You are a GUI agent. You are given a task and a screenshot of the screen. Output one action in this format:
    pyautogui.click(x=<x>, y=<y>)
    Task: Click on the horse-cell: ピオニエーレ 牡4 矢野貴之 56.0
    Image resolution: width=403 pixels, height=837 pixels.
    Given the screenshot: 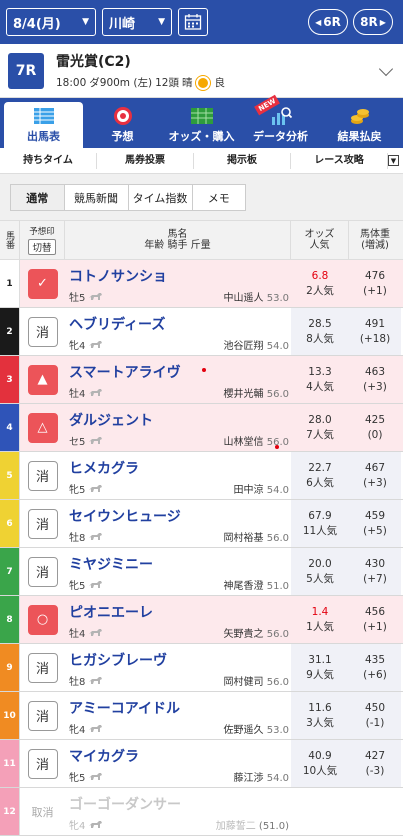 What is the action you would take?
    pyautogui.click(x=178, y=619)
    